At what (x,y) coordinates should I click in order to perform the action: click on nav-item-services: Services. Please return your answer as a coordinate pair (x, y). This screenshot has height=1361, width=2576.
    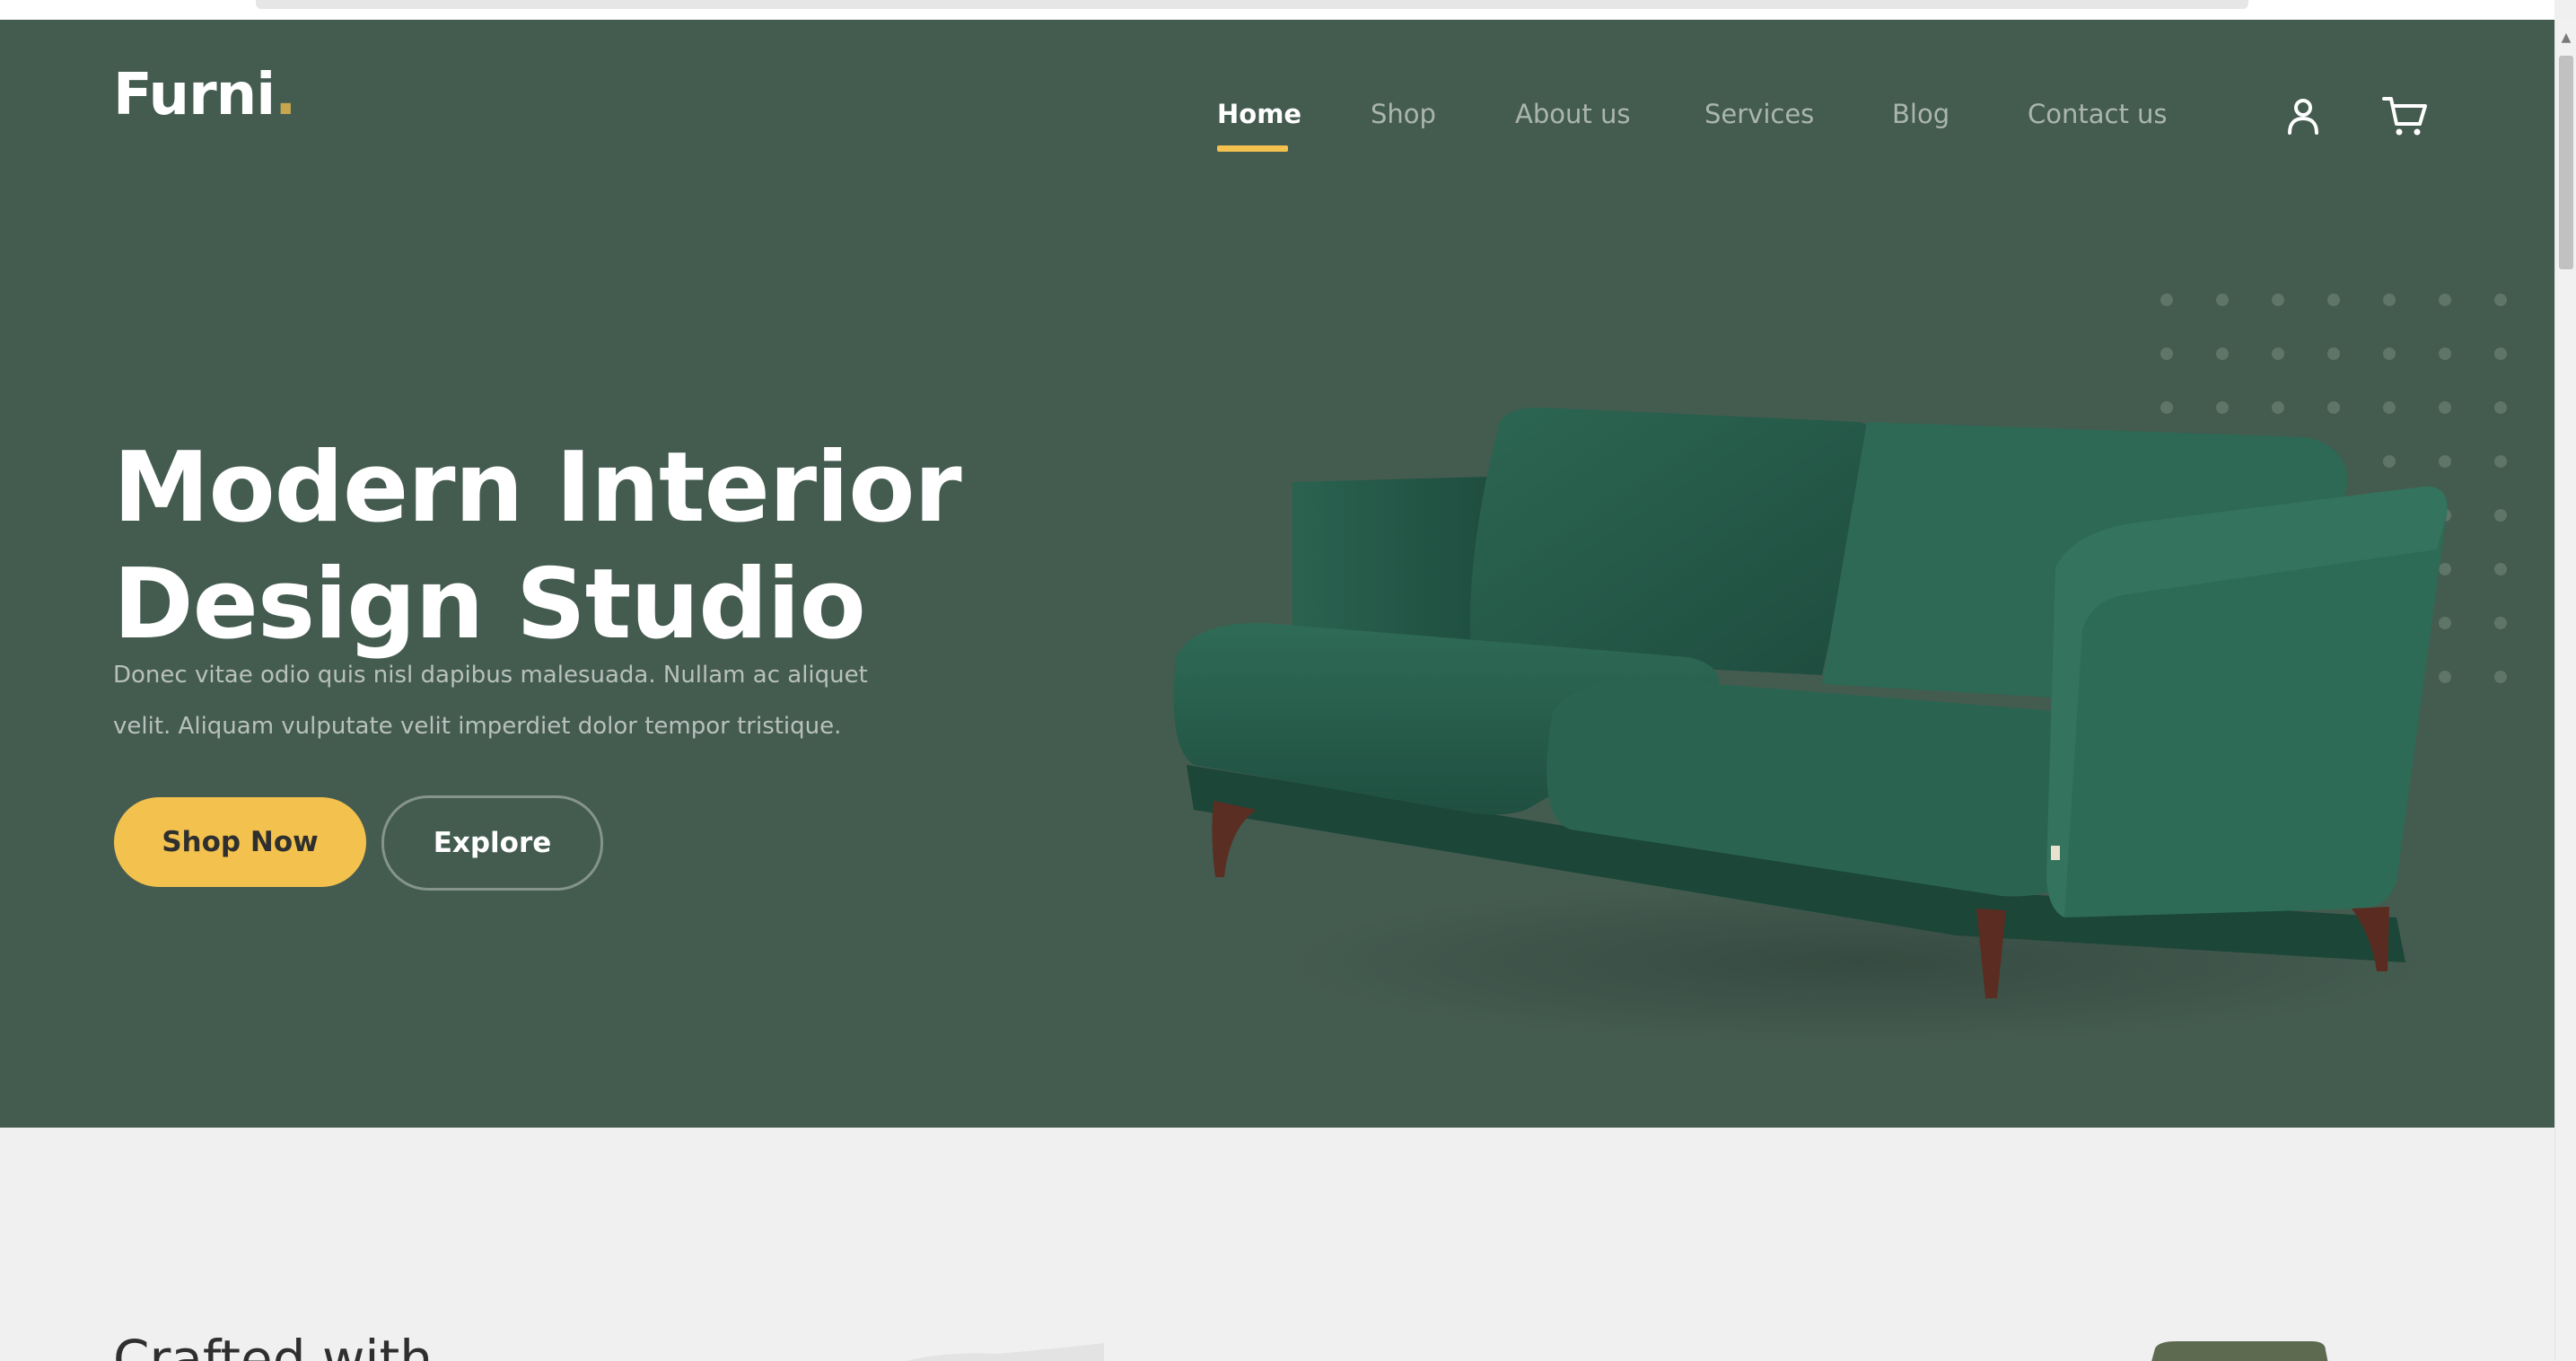
    Looking at the image, I should click on (1759, 114).